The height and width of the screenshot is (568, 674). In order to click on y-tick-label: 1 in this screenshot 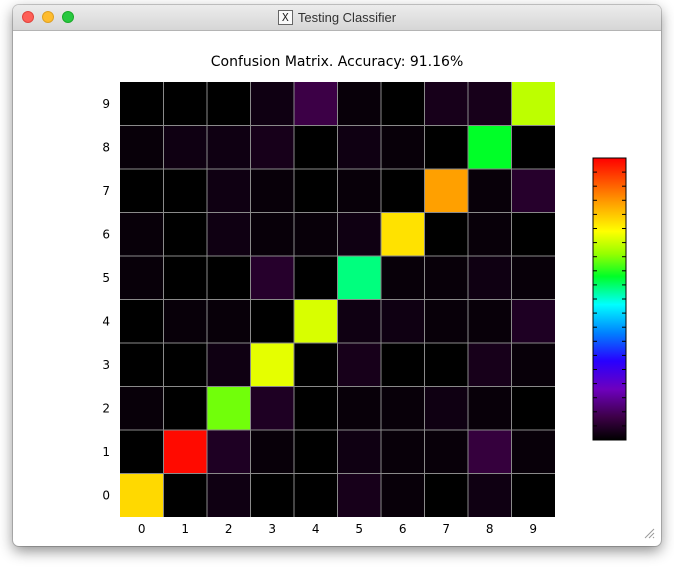, I will do `click(106, 452)`.